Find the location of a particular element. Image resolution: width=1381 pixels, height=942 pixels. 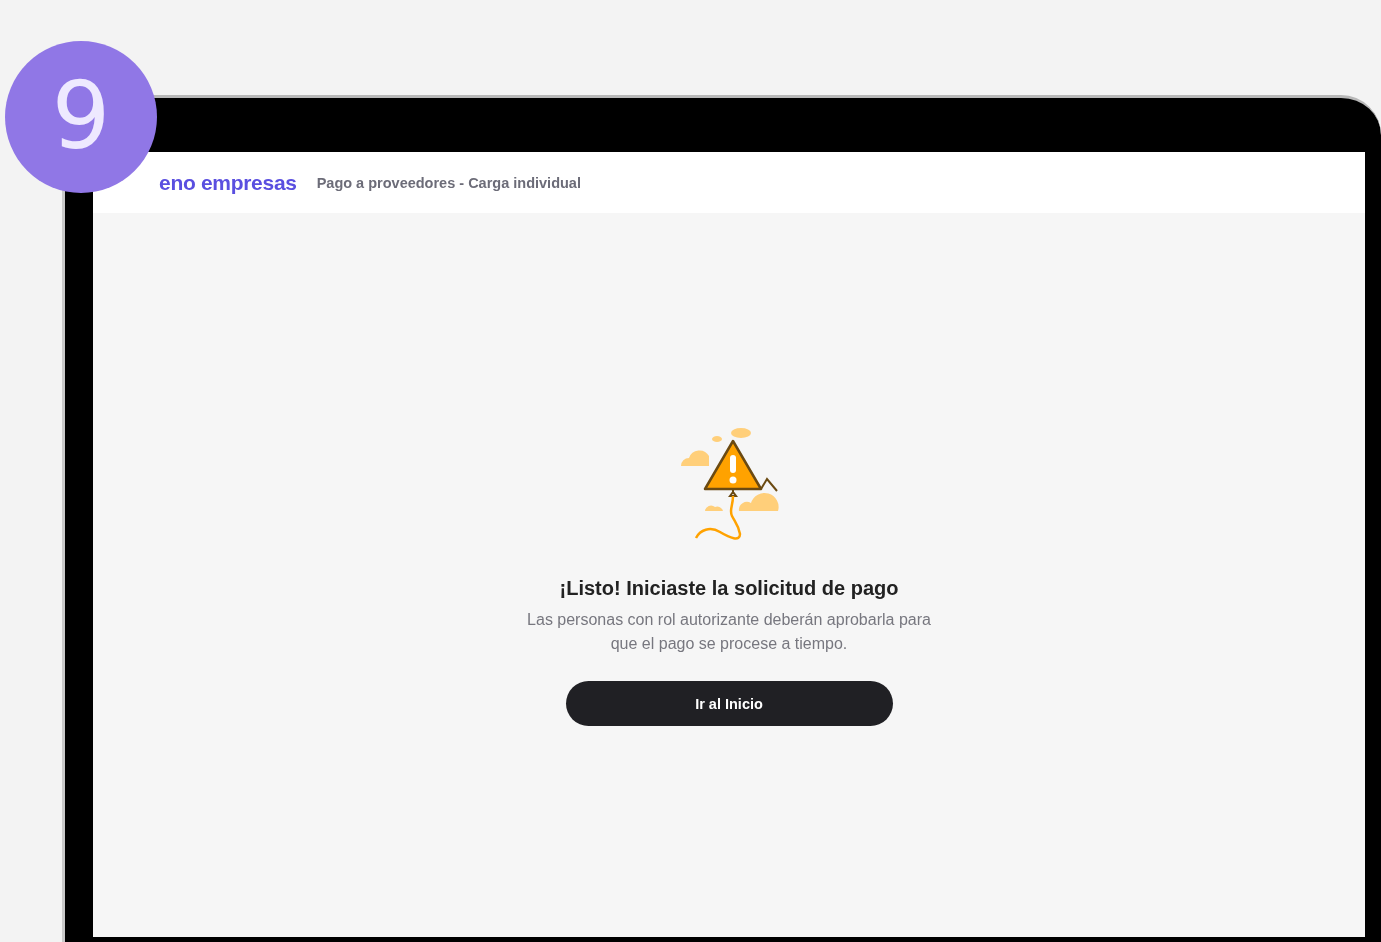

step-number-badge: 9 is located at coordinates (81, 117).